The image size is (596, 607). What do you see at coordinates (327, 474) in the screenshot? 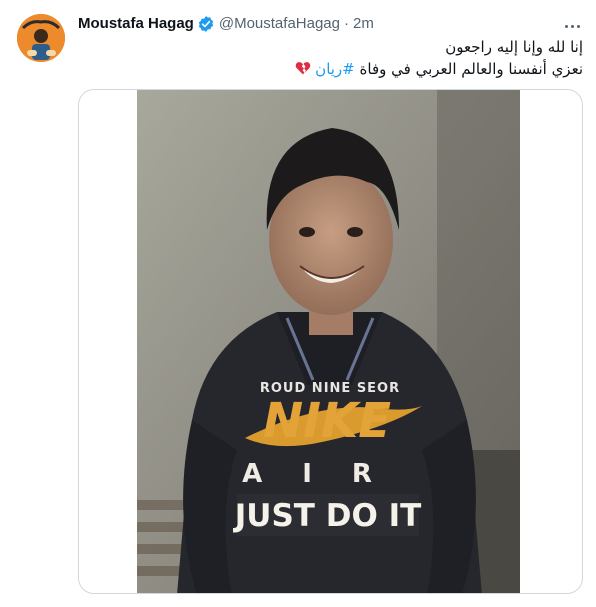
I see `svg-text: AIR` at bounding box center [327, 474].